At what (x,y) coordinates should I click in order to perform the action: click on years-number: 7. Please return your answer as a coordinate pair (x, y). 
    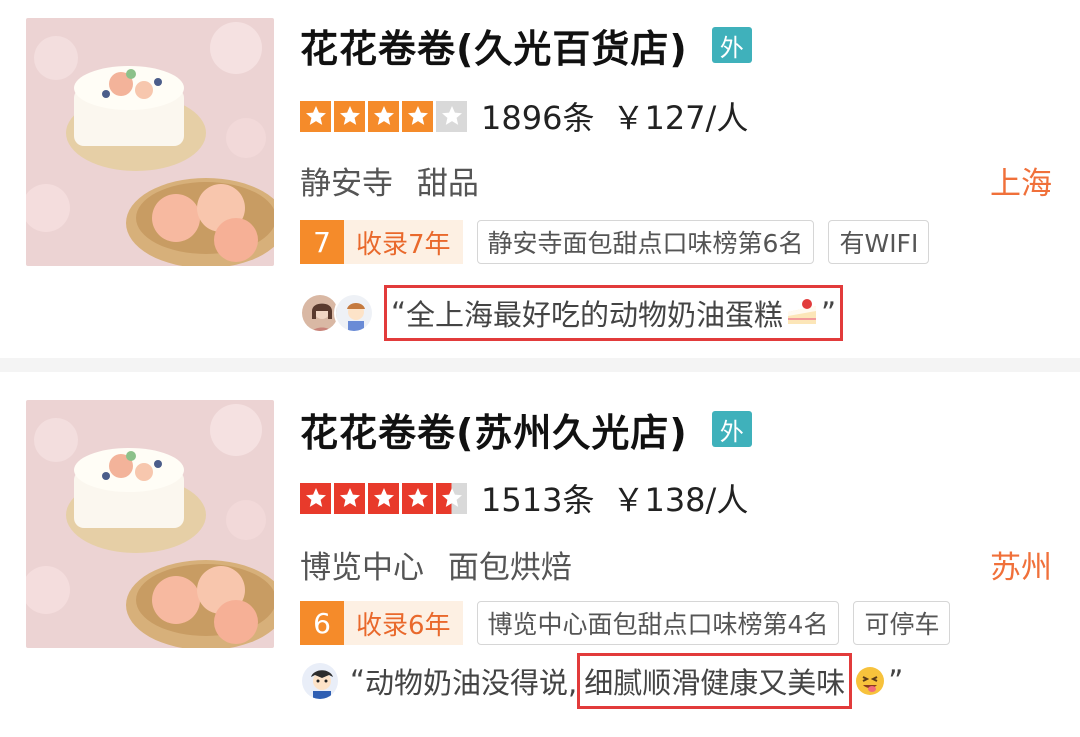
    Looking at the image, I should click on (322, 242).